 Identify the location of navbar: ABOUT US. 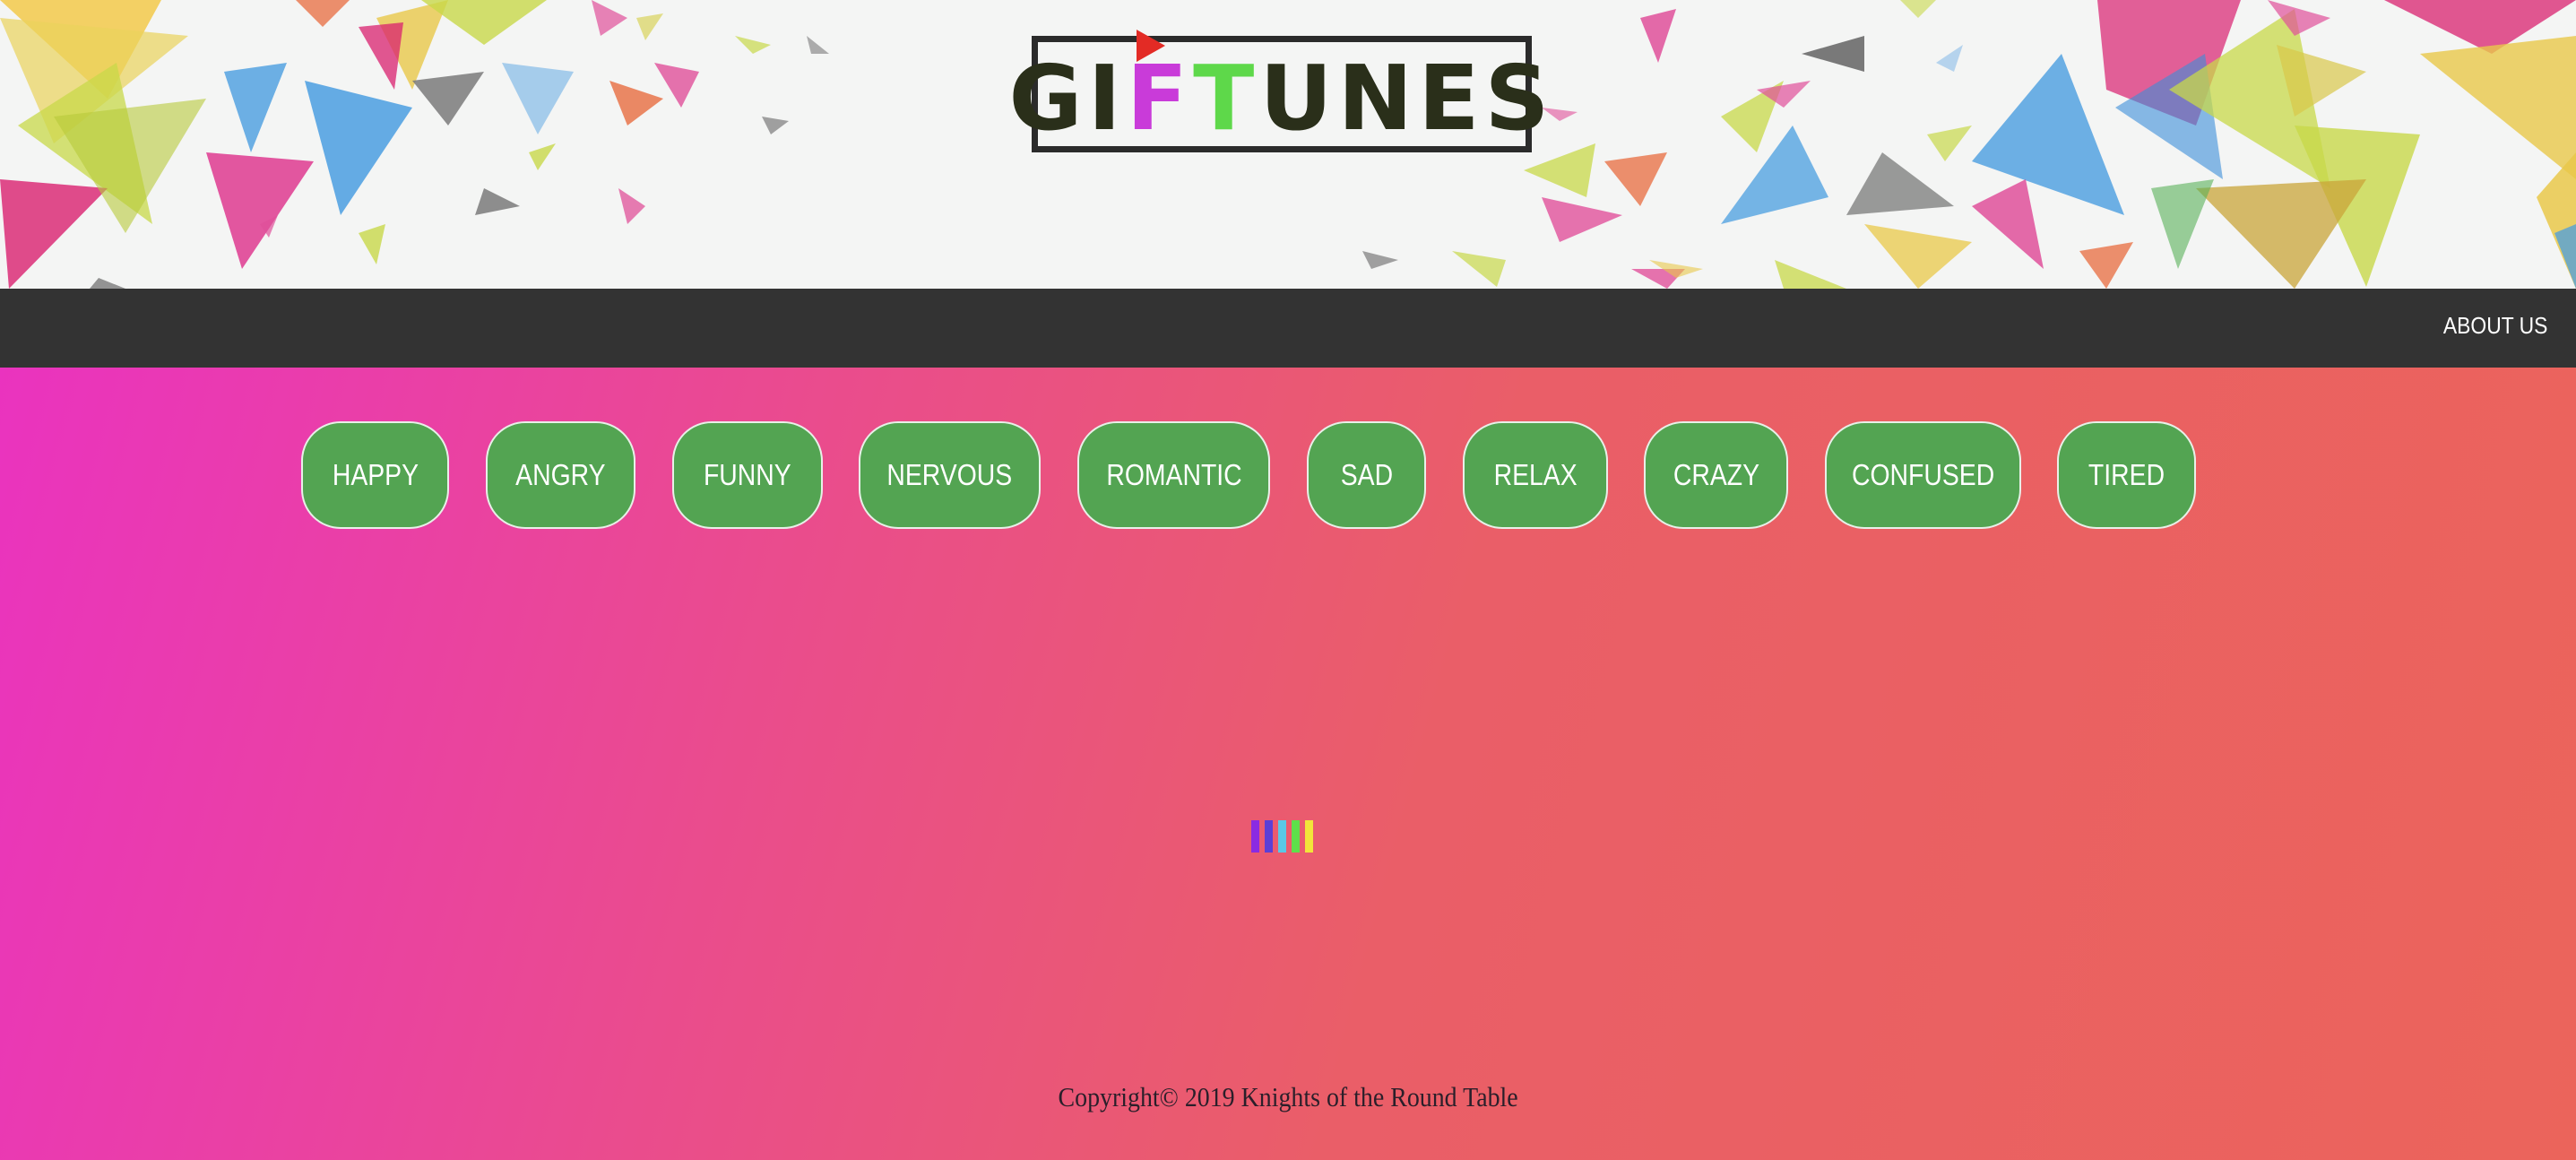
(1288, 328).